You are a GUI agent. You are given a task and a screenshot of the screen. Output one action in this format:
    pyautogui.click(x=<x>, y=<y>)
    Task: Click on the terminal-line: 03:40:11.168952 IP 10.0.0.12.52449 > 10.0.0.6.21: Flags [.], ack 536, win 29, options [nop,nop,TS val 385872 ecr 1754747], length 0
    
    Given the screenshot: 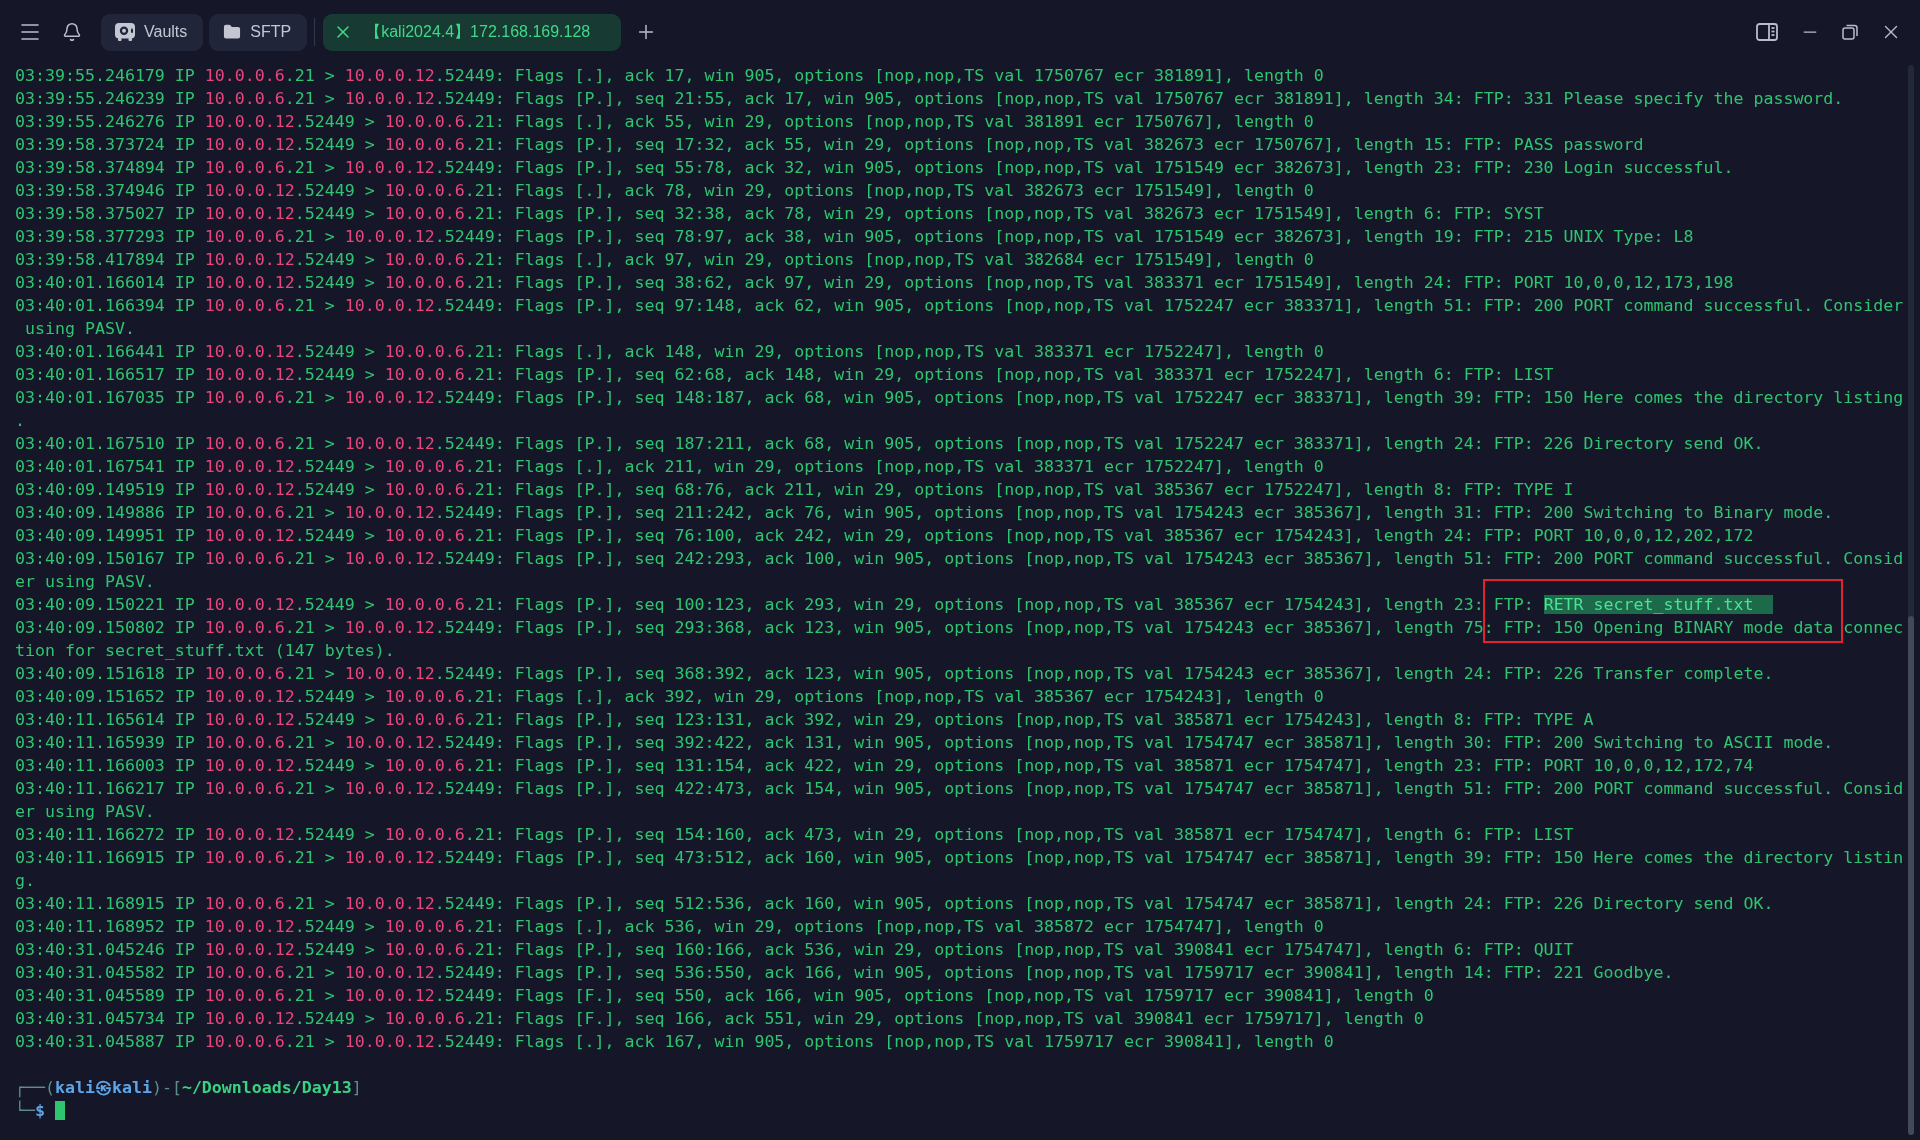 What is the action you would take?
    pyautogui.click(x=669, y=927)
    